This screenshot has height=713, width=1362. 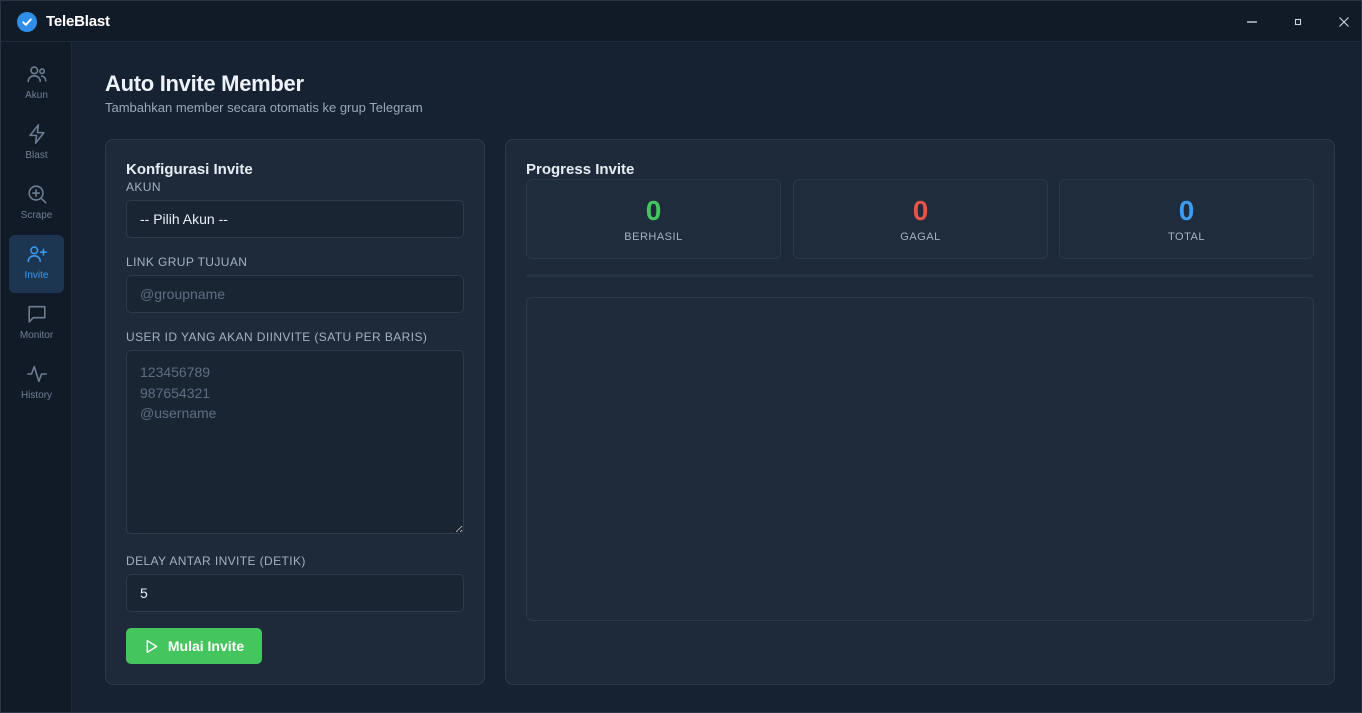 I want to click on start-invite-label: Mulai Invite, so click(x=206, y=646).